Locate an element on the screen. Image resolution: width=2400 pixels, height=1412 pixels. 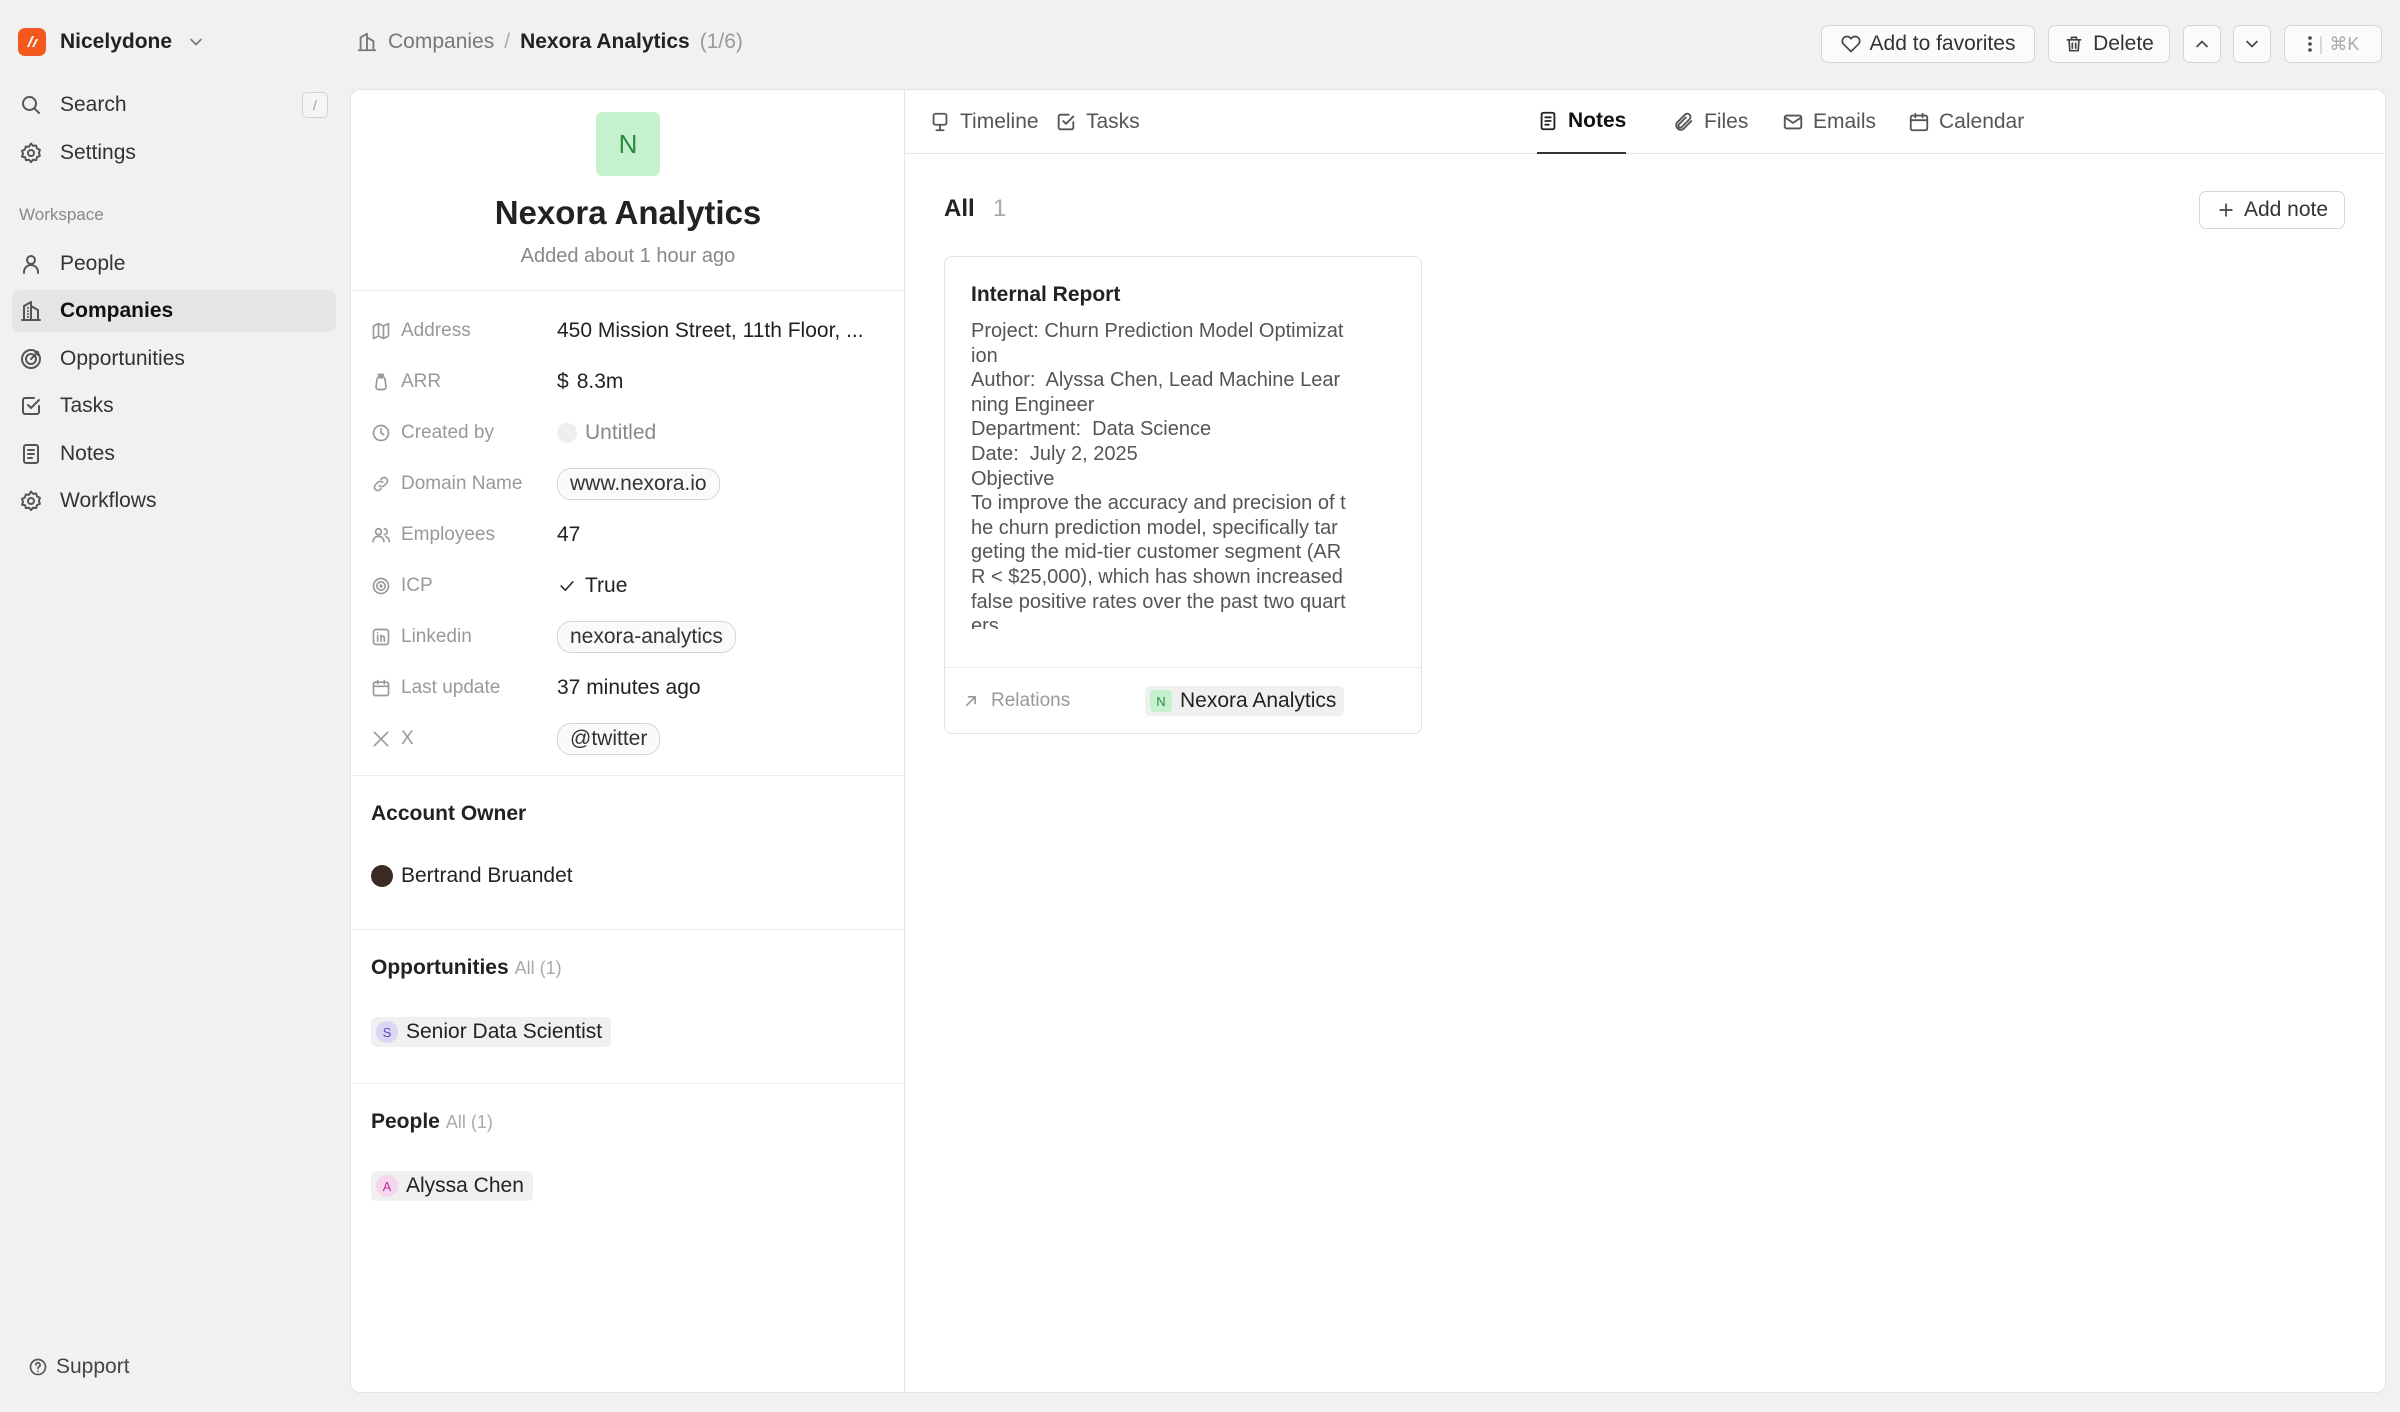
opportunity-avatar: S is located at coordinates (387, 1032).